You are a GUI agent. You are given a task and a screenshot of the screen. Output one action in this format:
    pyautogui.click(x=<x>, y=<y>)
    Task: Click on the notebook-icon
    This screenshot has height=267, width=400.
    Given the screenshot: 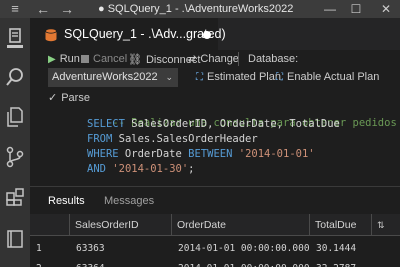 What is the action you would take?
    pyautogui.click(x=15, y=239)
    